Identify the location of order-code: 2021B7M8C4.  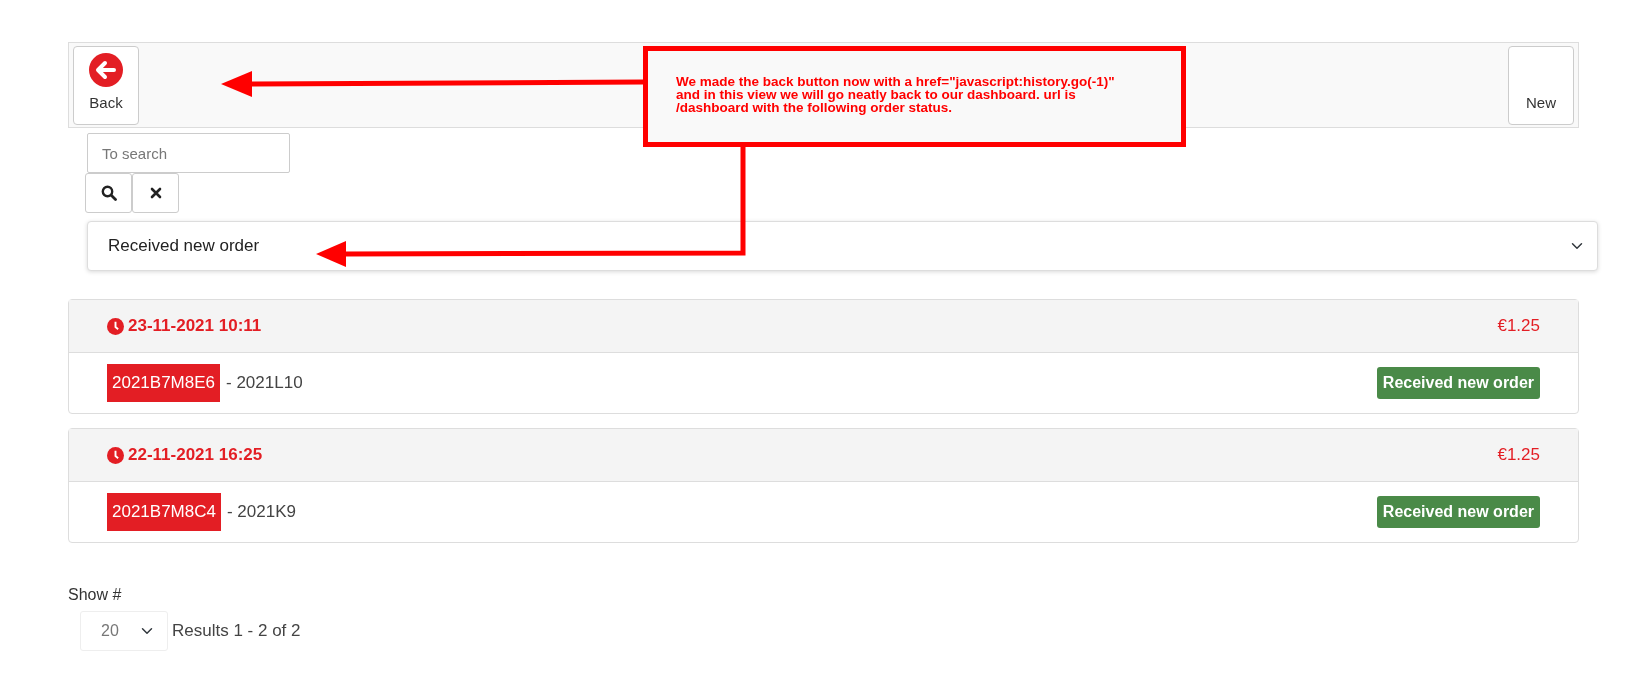
(164, 512).